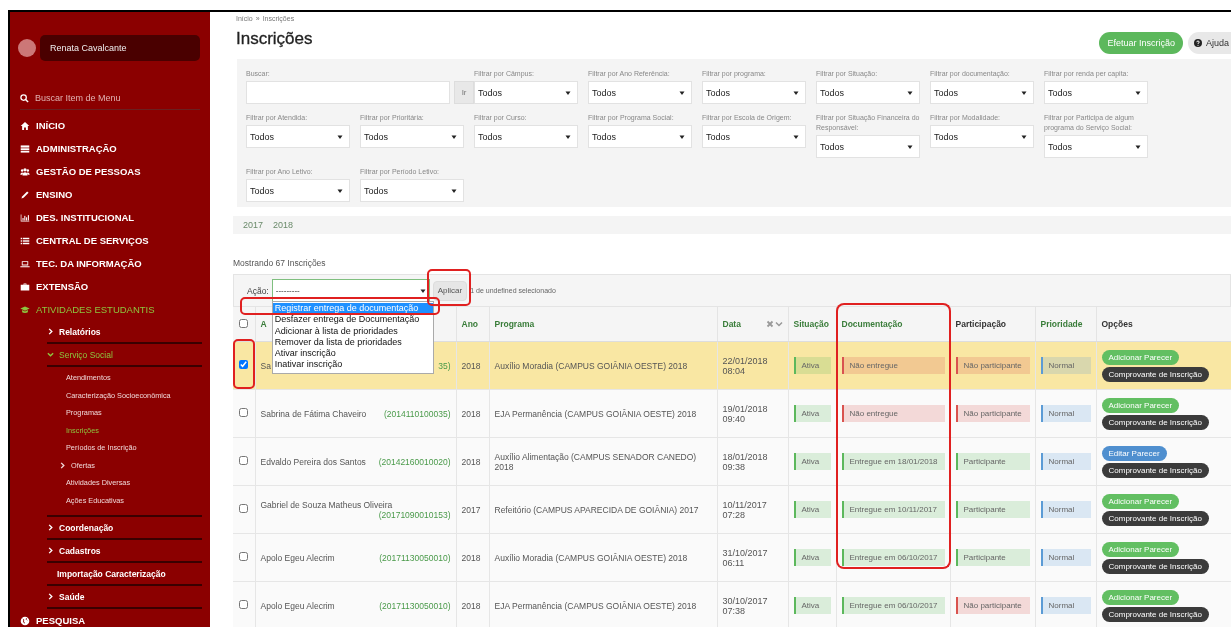 This screenshot has height=627, width=1231. Describe the element at coordinates (352, 331) in the screenshot. I see `dropdown-option: Adicionar à lista de prioridades` at that location.